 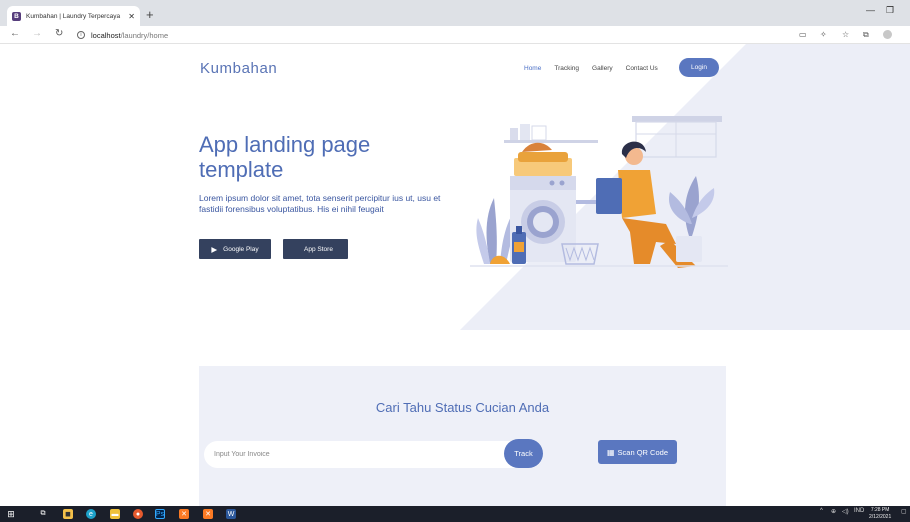 I want to click on app-store-button: App Store, so click(x=315, y=249).